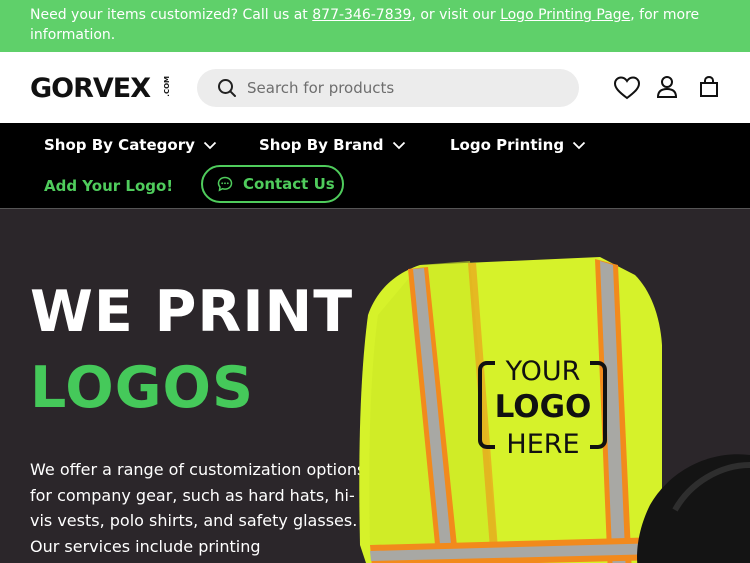 The image size is (750, 563). Describe the element at coordinates (507, 145) in the screenshot. I see `nav-label: Logo Printing` at that location.